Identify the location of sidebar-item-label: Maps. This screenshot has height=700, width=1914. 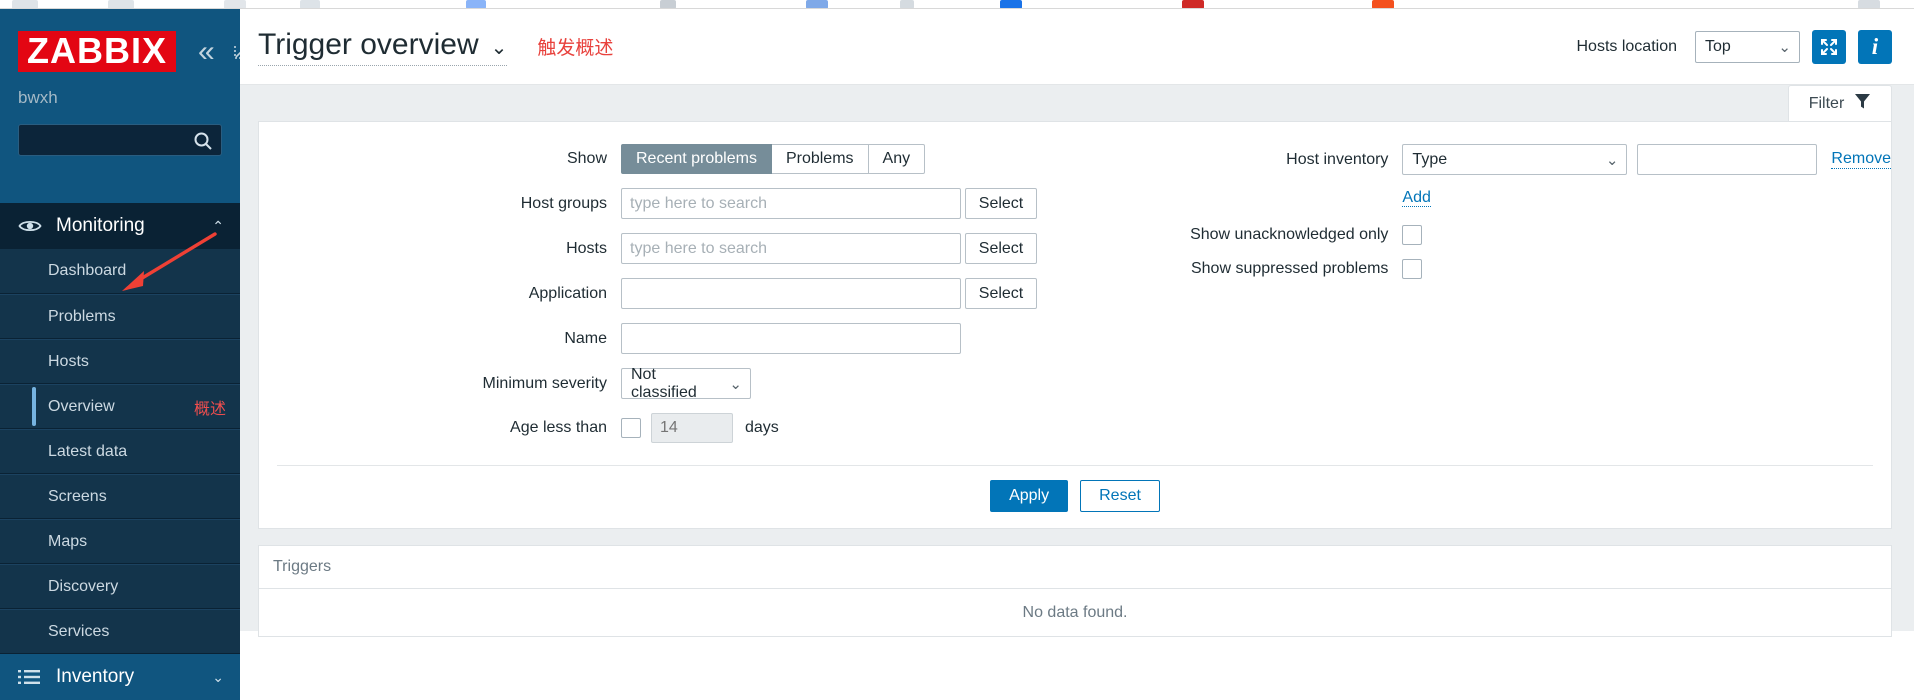
(68, 541).